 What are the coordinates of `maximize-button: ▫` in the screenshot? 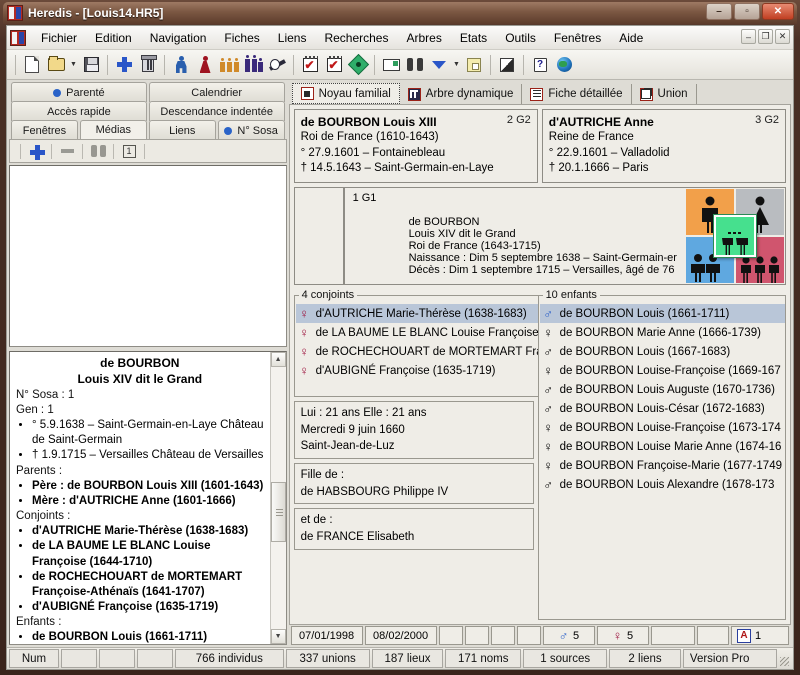 It's located at (747, 11).